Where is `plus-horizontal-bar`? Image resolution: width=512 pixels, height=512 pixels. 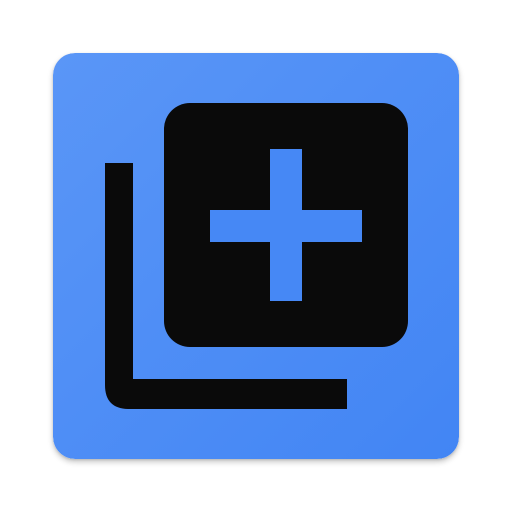 plus-horizontal-bar is located at coordinates (286, 226).